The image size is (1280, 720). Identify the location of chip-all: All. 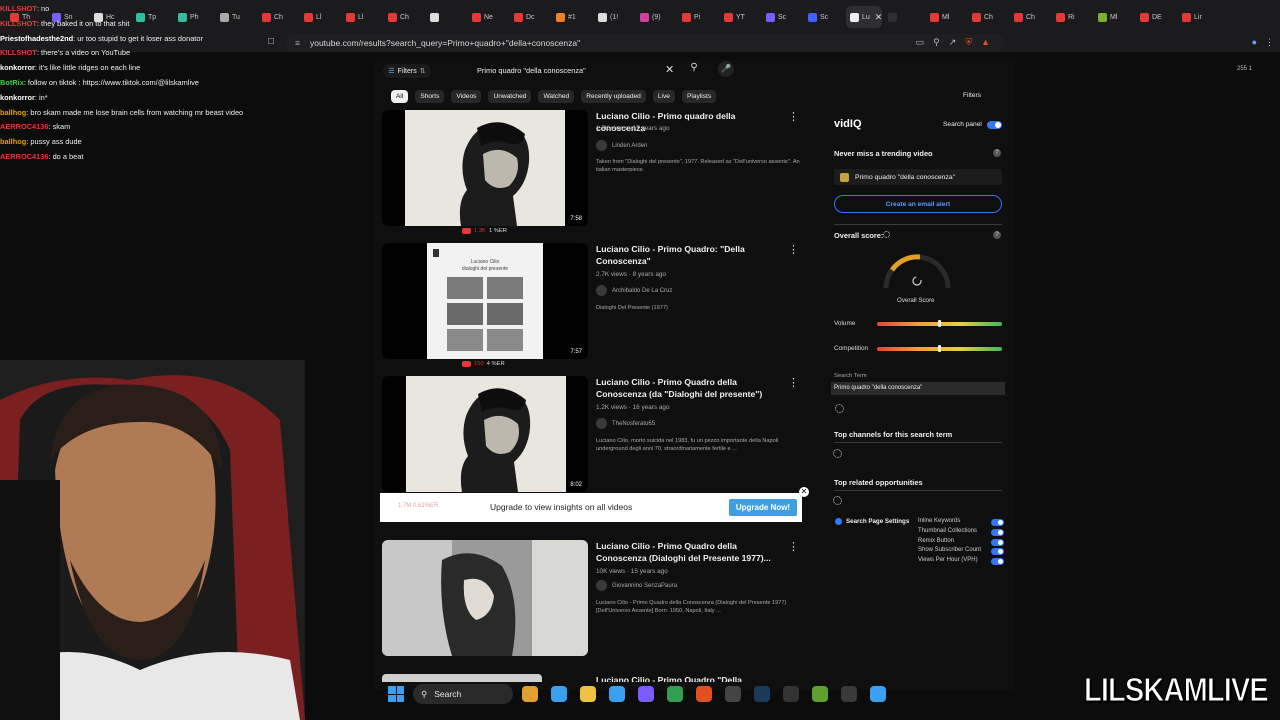
(400, 96).